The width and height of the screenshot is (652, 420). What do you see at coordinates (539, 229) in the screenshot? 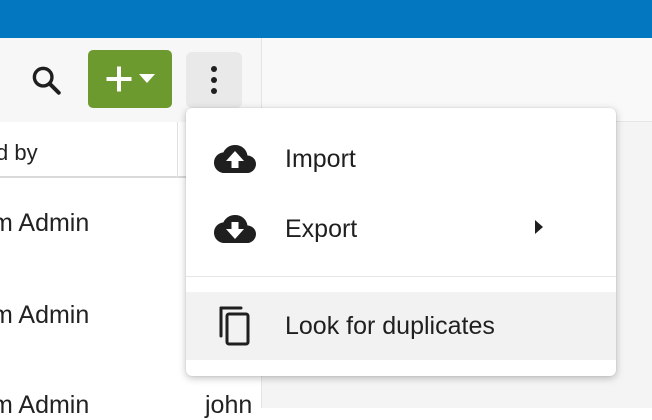
I see `caret-right-icon` at bounding box center [539, 229].